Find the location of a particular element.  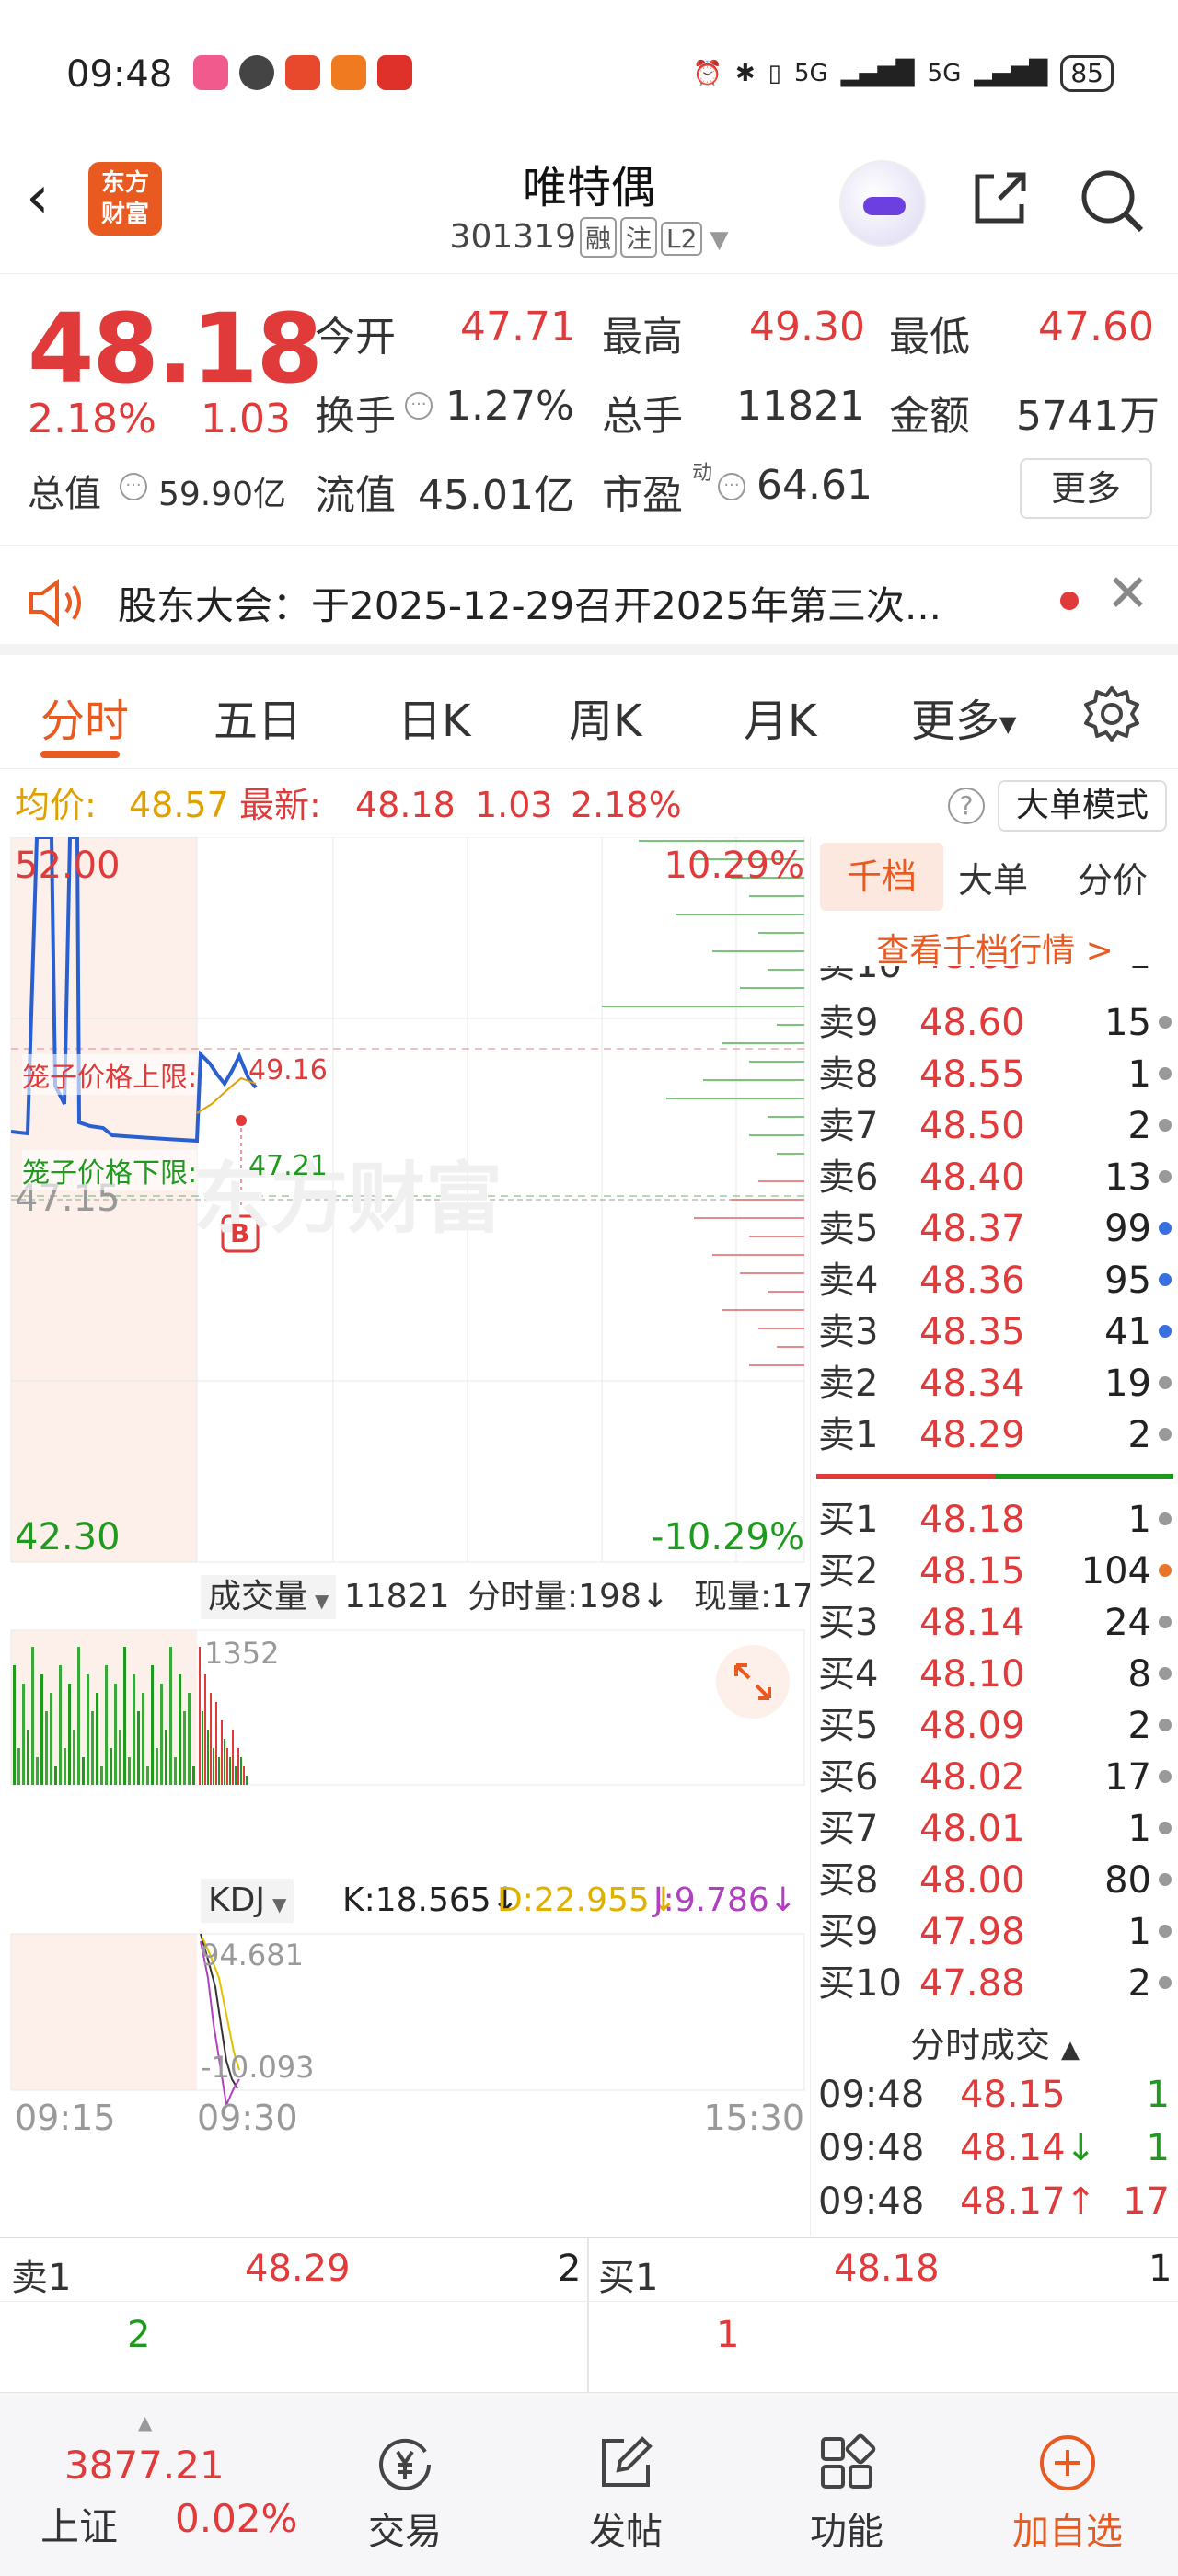

bid-price: 48.15 is located at coordinates (972, 1571).